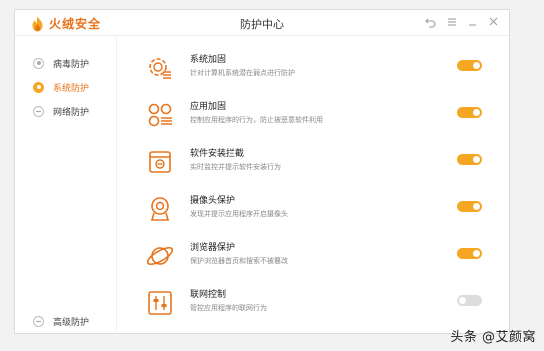 The height and width of the screenshot is (351, 544). I want to click on camera-icon, so click(160, 209).